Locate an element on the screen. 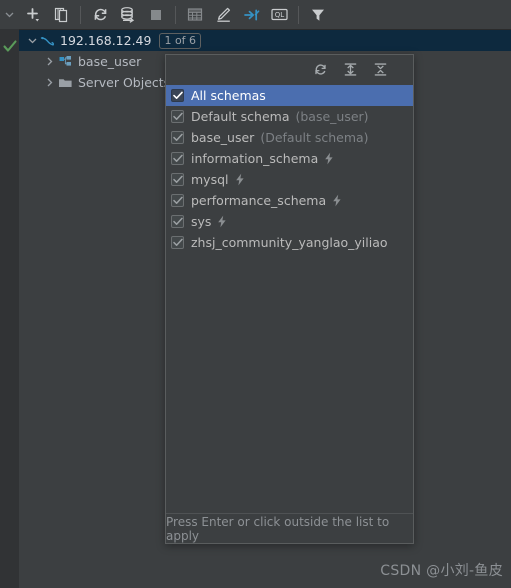  tree-node-label: base_user is located at coordinates (110, 61).